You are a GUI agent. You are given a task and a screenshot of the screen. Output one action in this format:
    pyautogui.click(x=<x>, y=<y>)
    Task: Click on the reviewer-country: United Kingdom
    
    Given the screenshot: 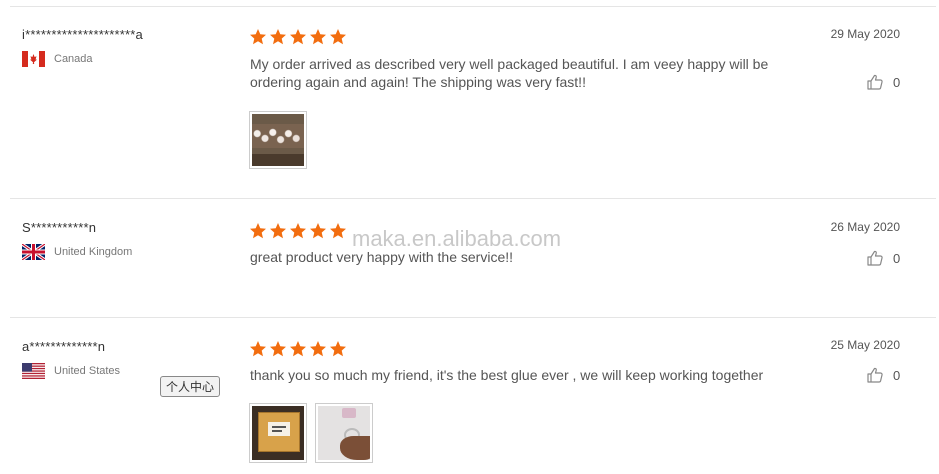 What is the action you would take?
    pyautogui.click(x=77, y=252)
    